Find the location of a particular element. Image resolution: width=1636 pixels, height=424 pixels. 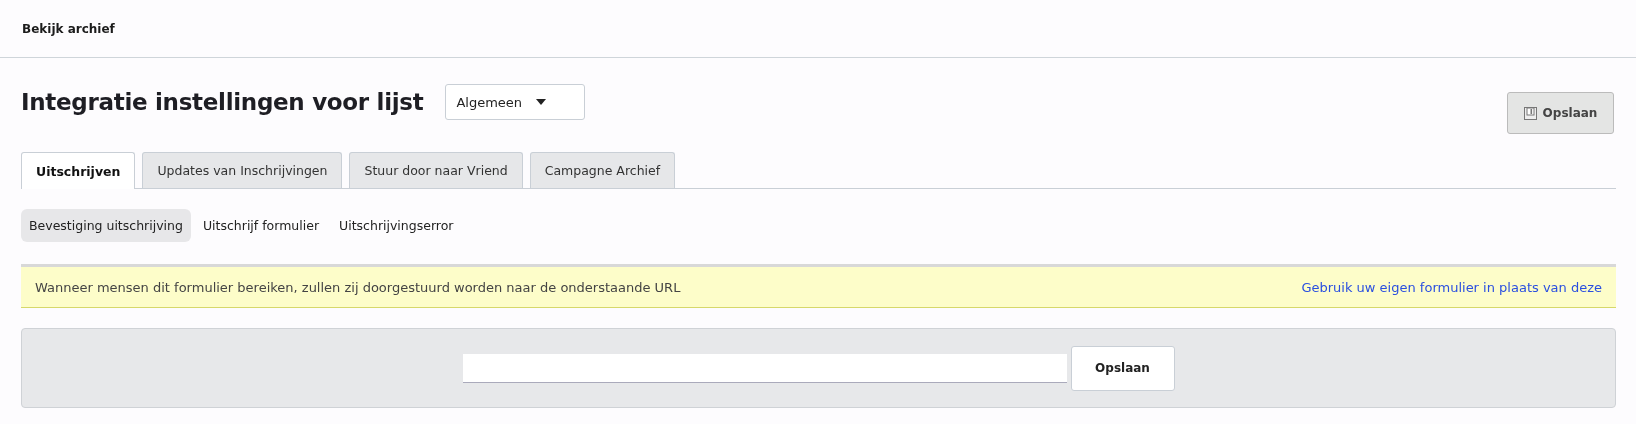

tab: Uitschrijven is located at coordinates (78, 170).